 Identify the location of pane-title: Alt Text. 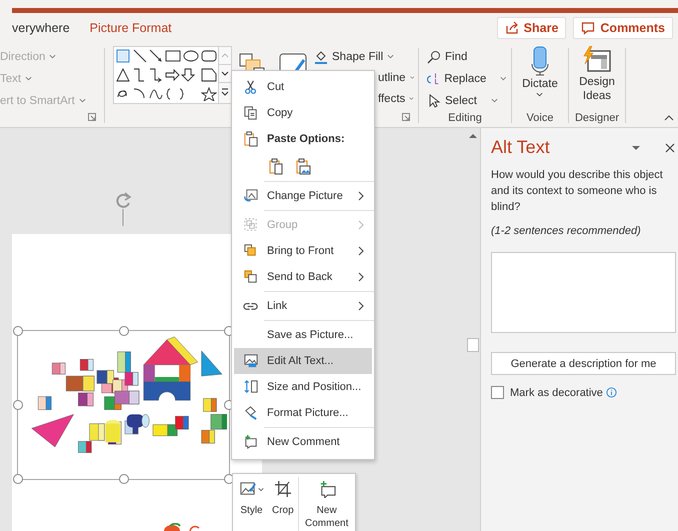
(521, 147).